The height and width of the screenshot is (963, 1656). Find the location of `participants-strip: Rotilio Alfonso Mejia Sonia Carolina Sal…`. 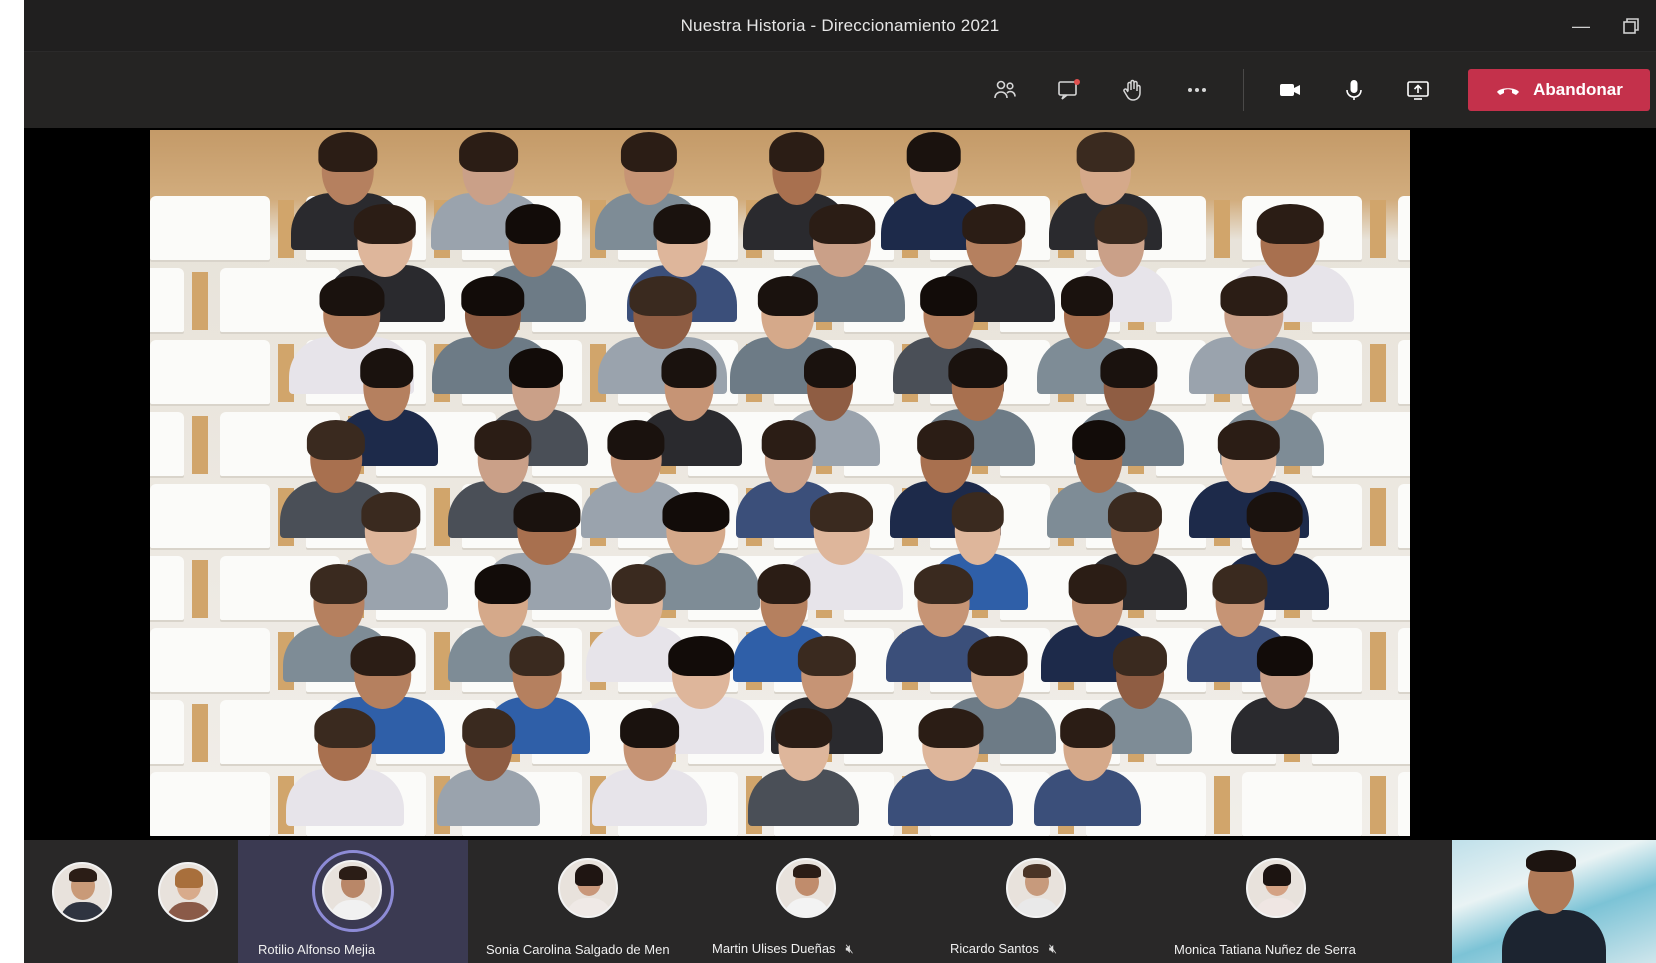

participants-strip: Rotilio Alfonso Mejia Sonia Carolina Sal… is located at coordinates (840, 901).